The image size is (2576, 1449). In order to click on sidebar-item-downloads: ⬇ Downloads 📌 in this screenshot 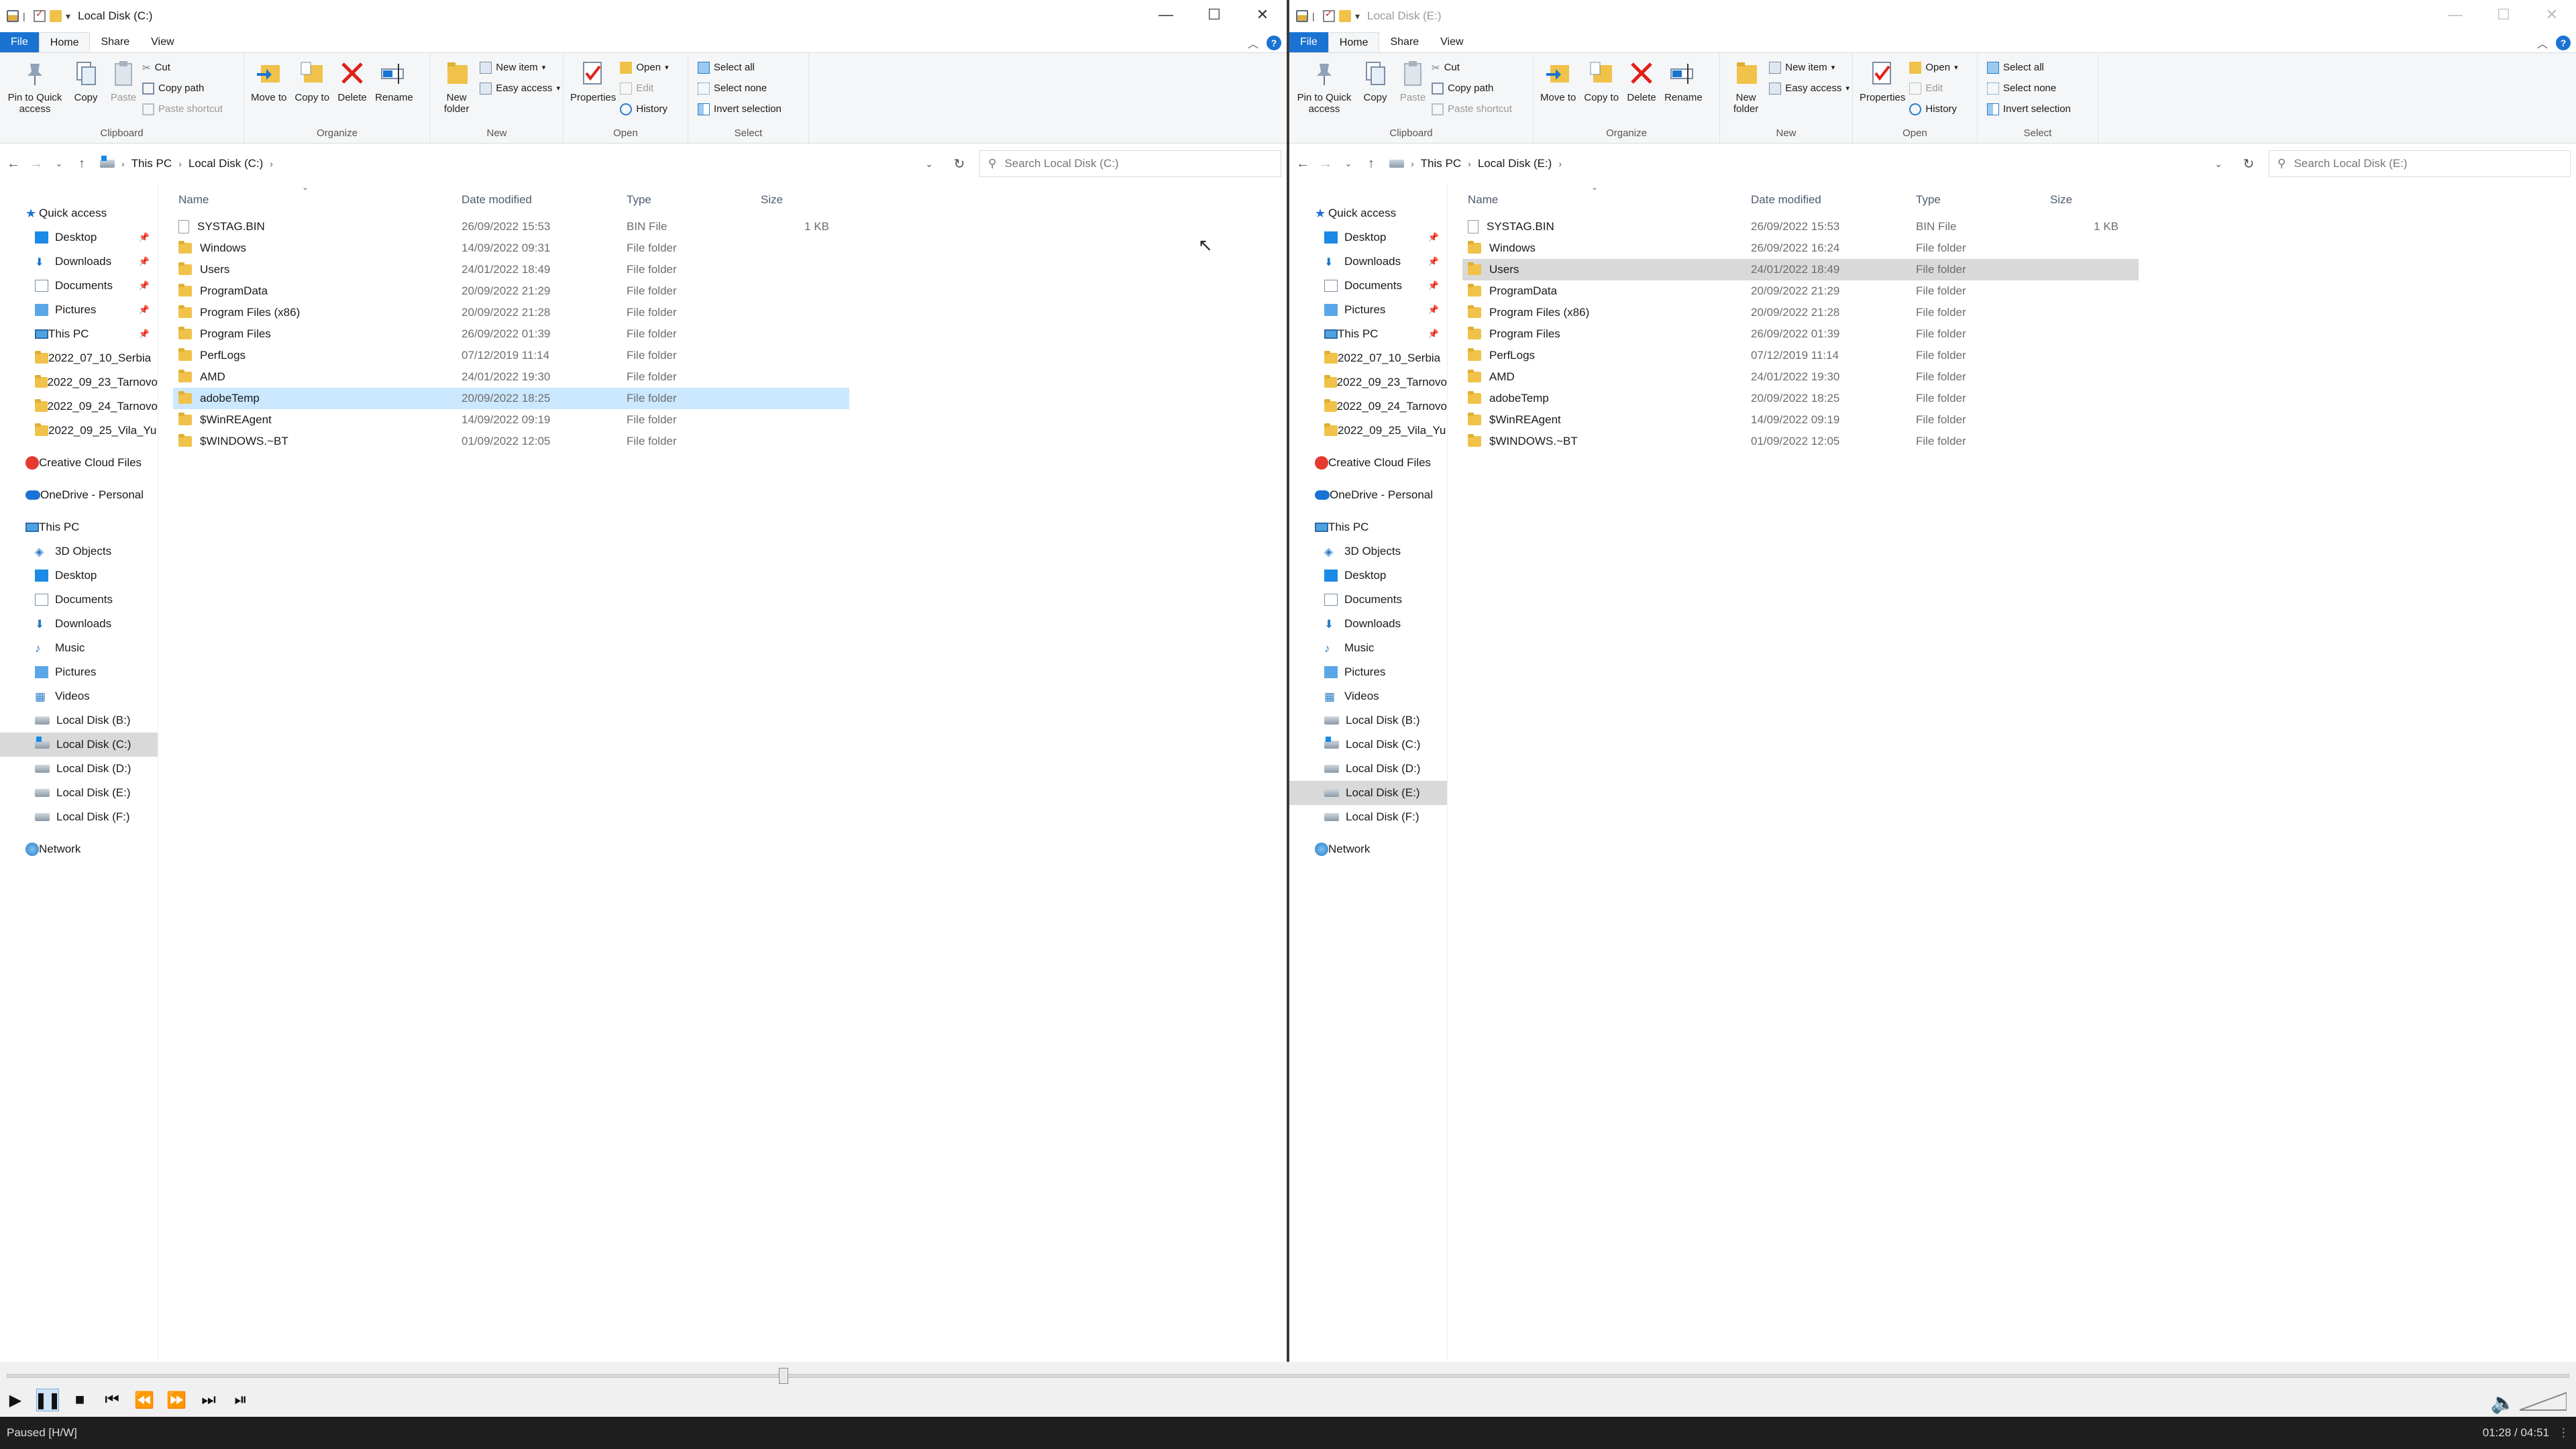, I will do `click(79, 262)`.